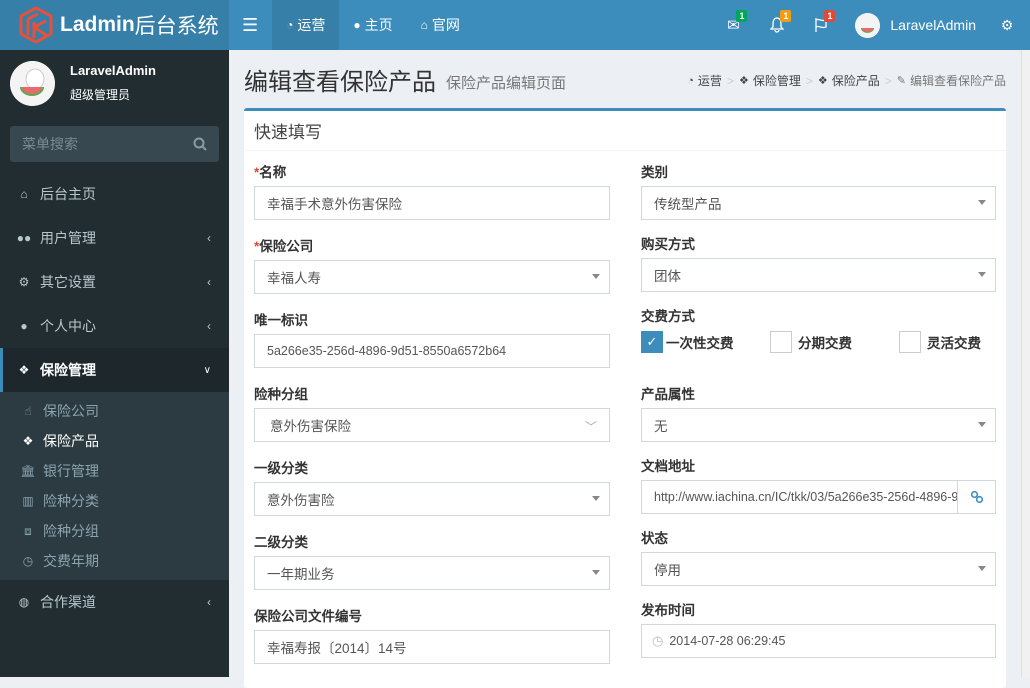 The height and width of the screenshot is (688, 1030). What do you see at coordinates (976, 497) in the screenshot?
I see `link-icon` at bounding box center [976, 497].